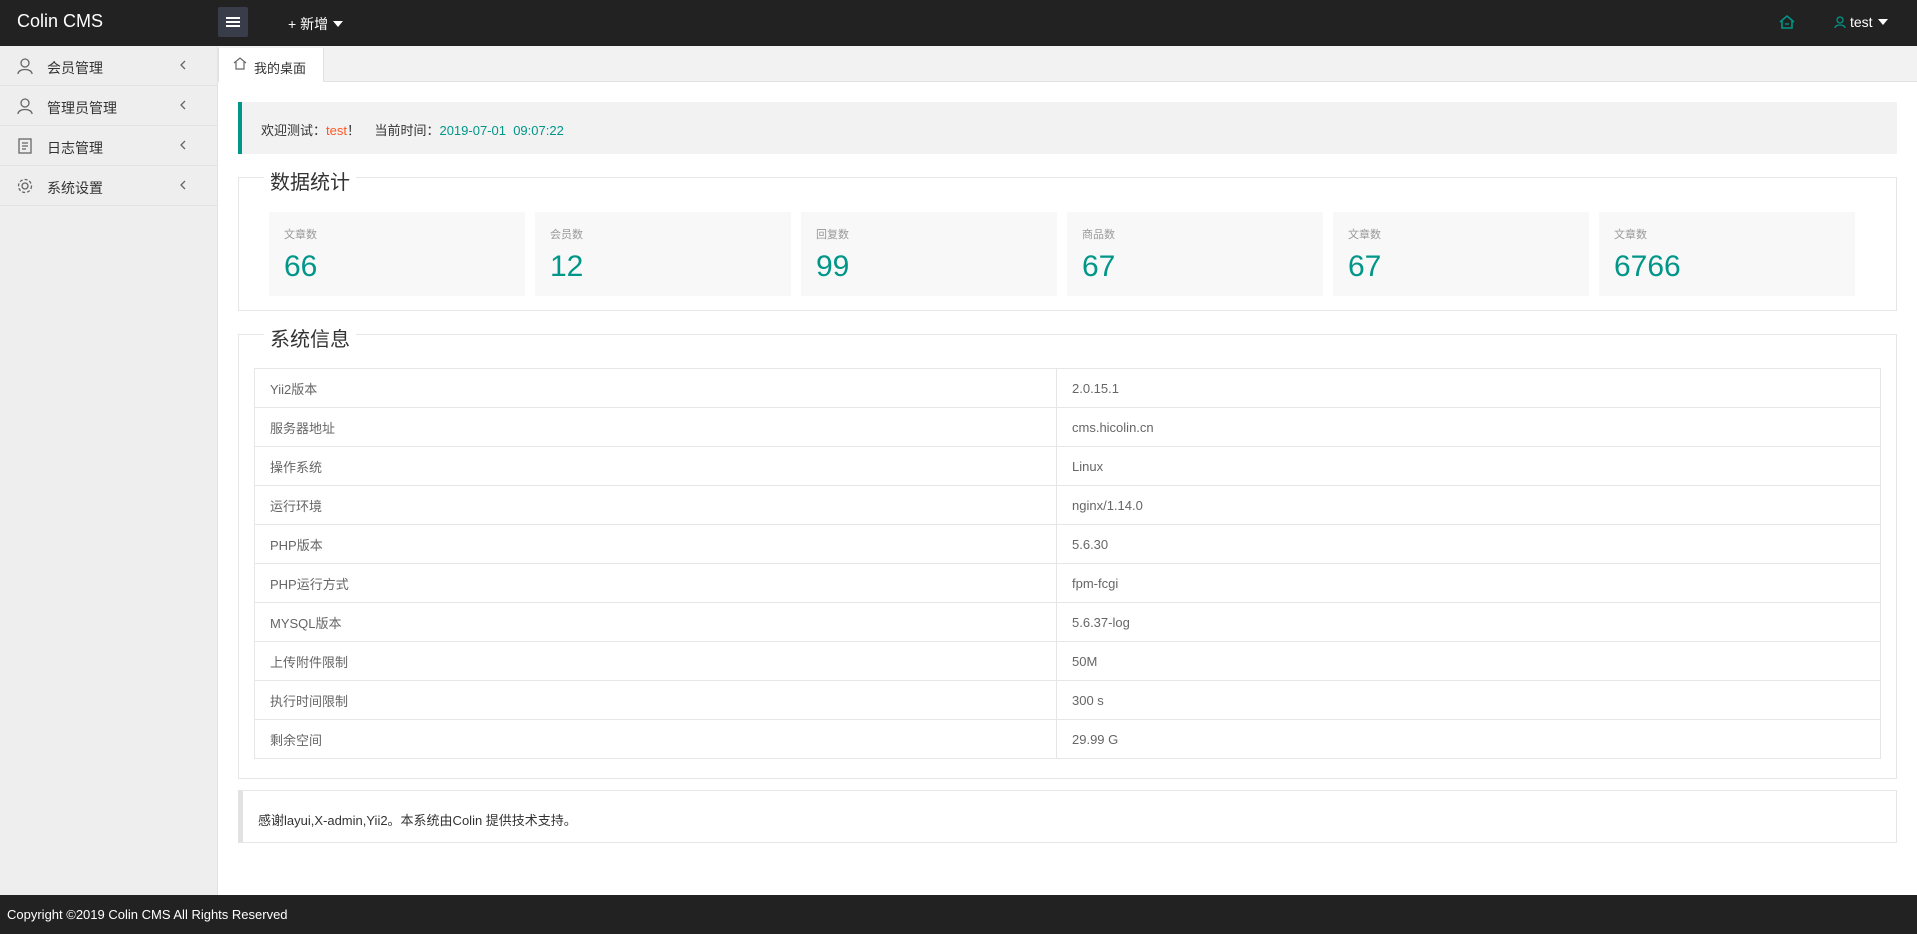  I want to click on stats-title: 数据统计, so click(310, 180).